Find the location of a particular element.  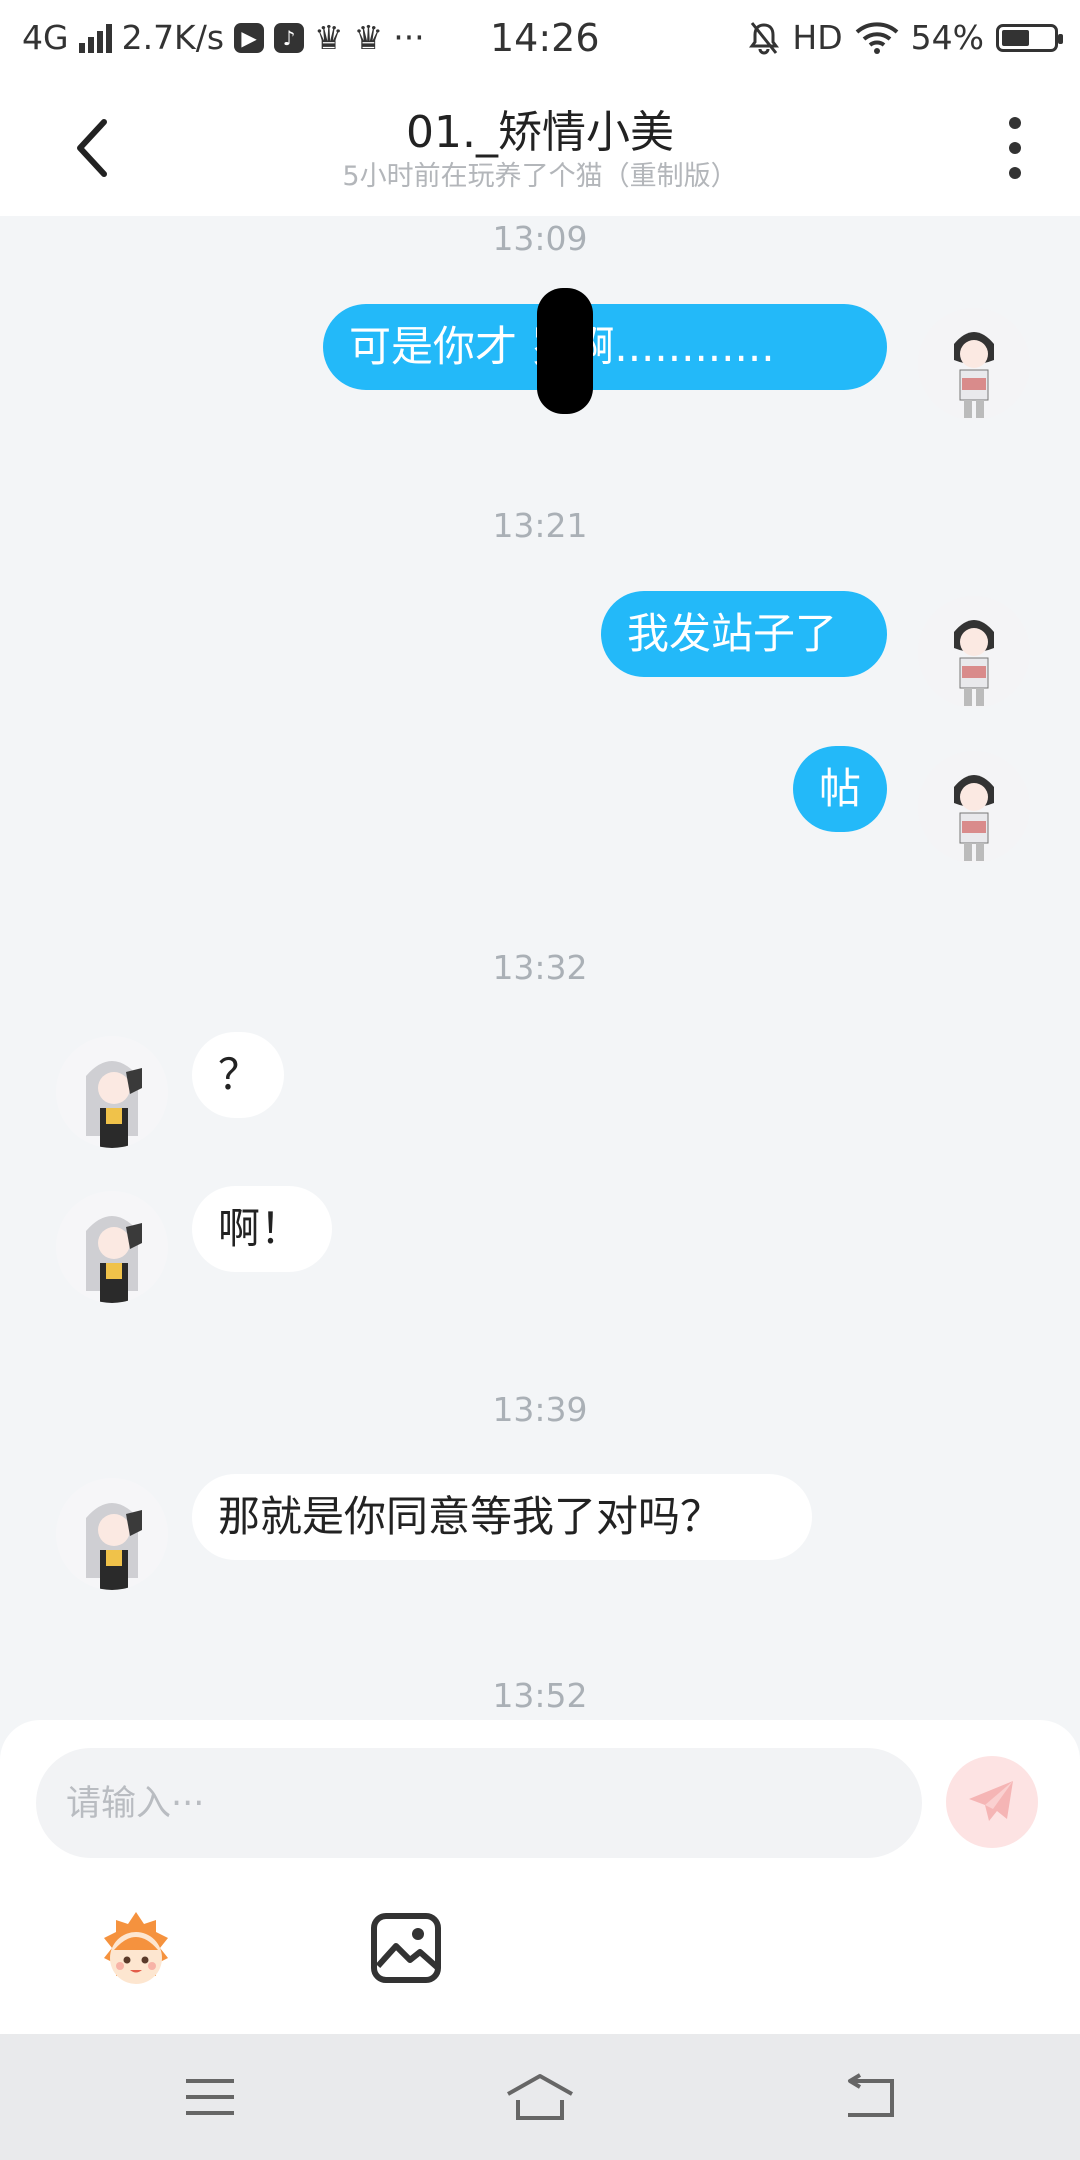

menu-icon is located at coordinates (210, 2097).